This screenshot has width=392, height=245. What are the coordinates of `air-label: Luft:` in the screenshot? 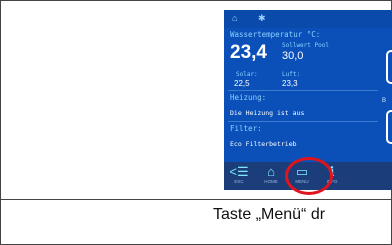 It's located at (291, 74).